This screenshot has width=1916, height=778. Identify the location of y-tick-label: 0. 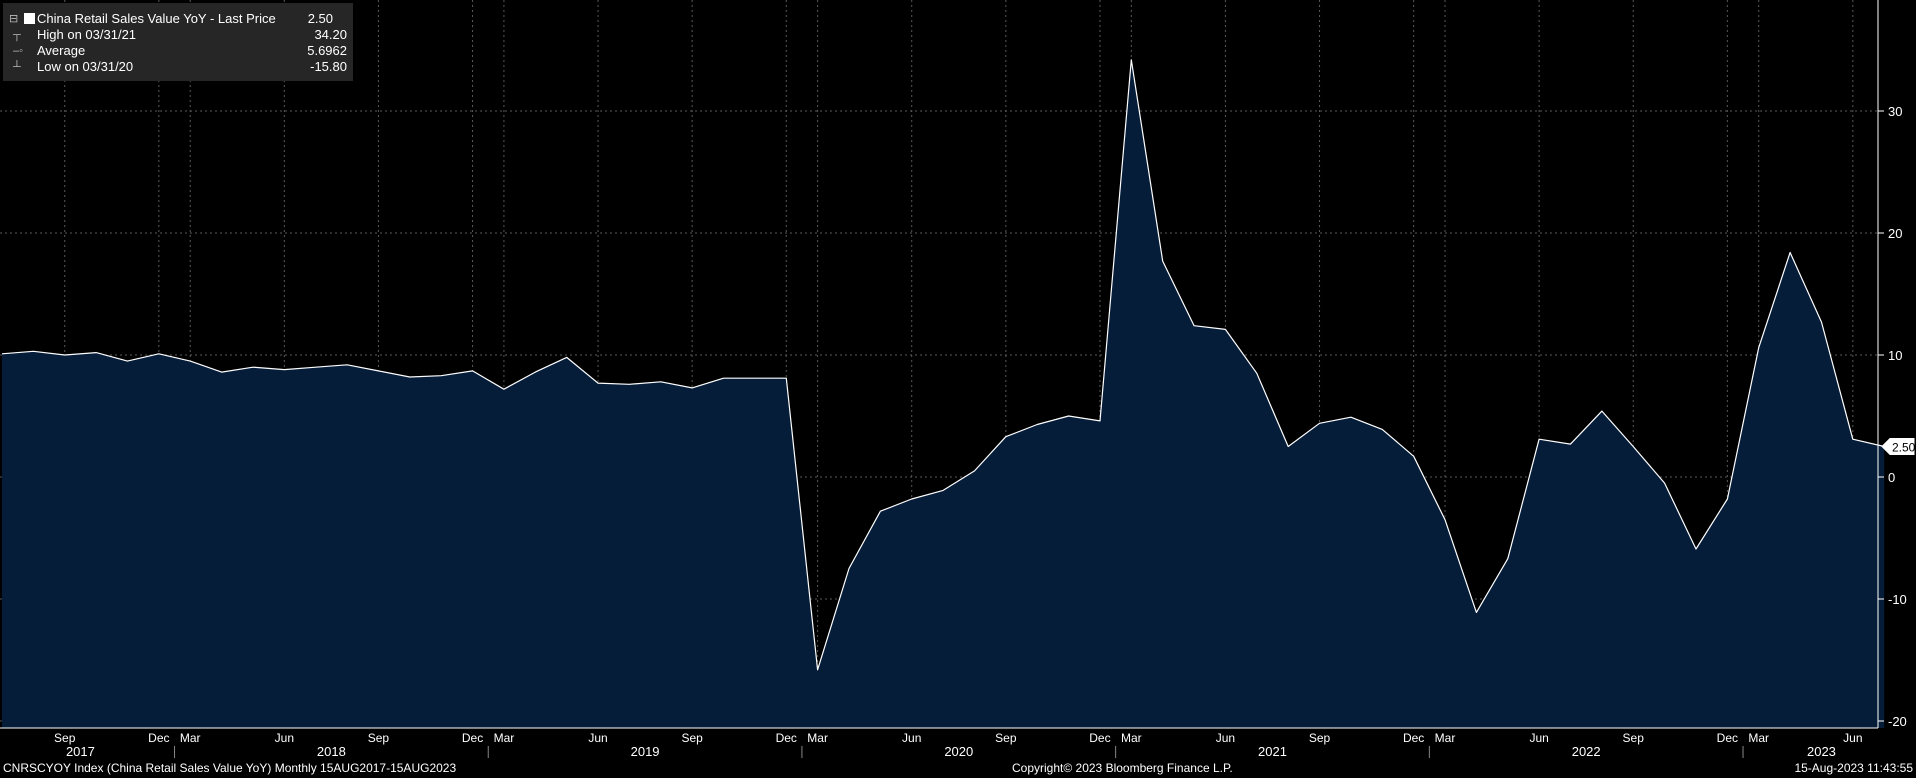
(1891, 477).